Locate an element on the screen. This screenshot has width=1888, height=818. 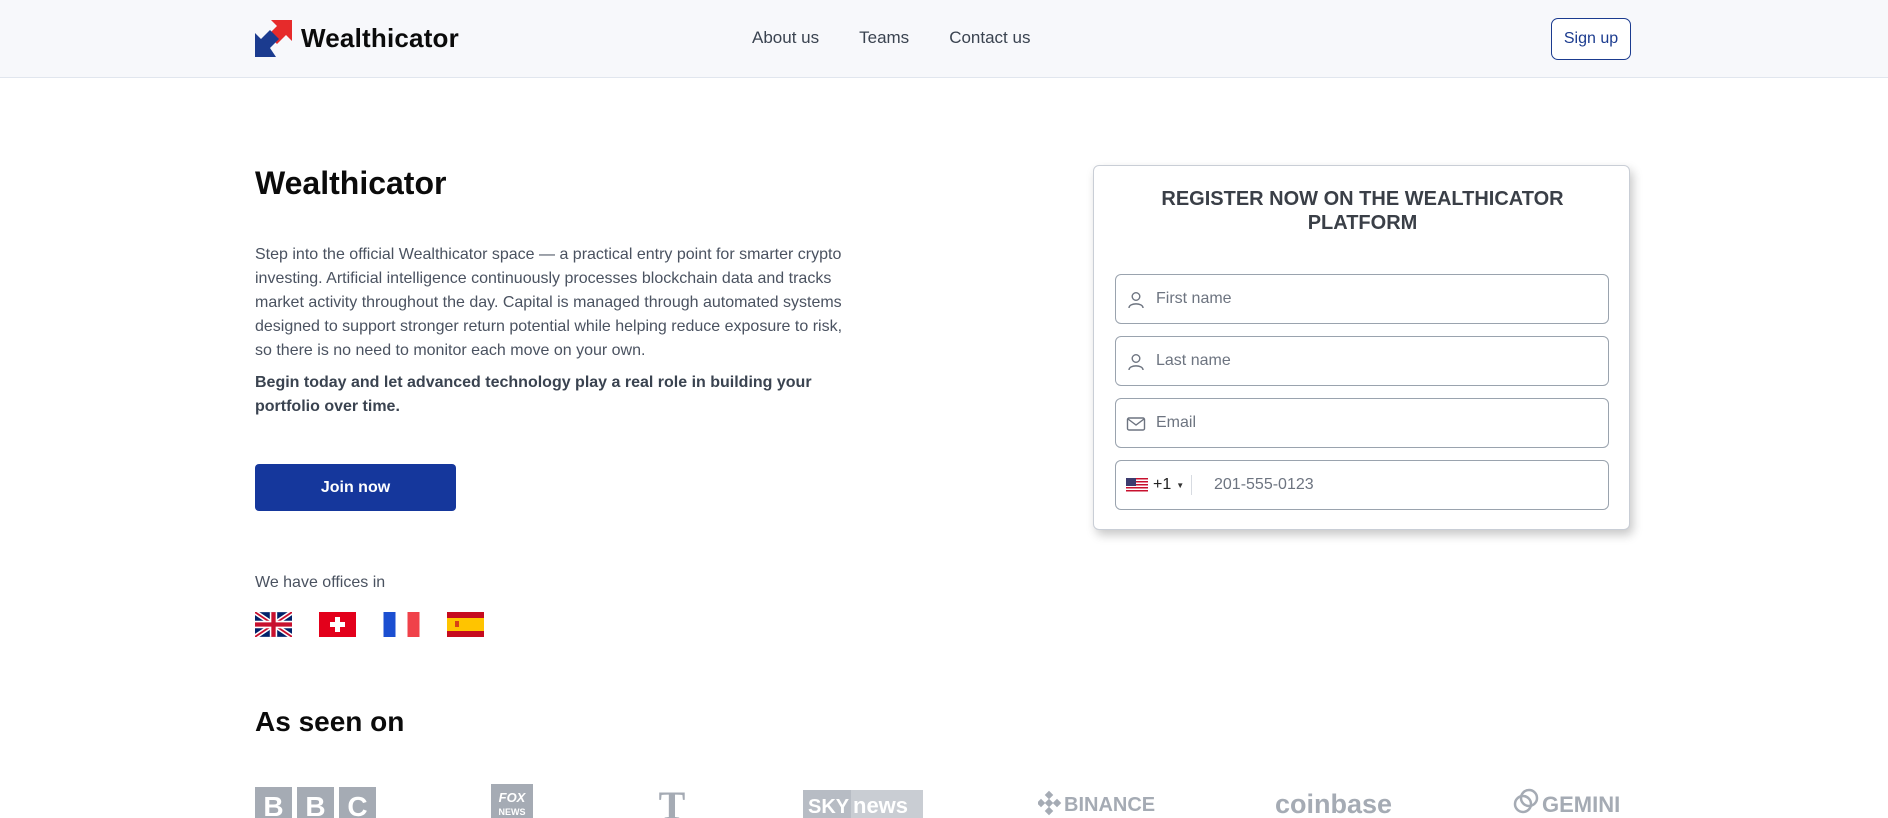
first-name-field is located at coordinates (1362, 299).